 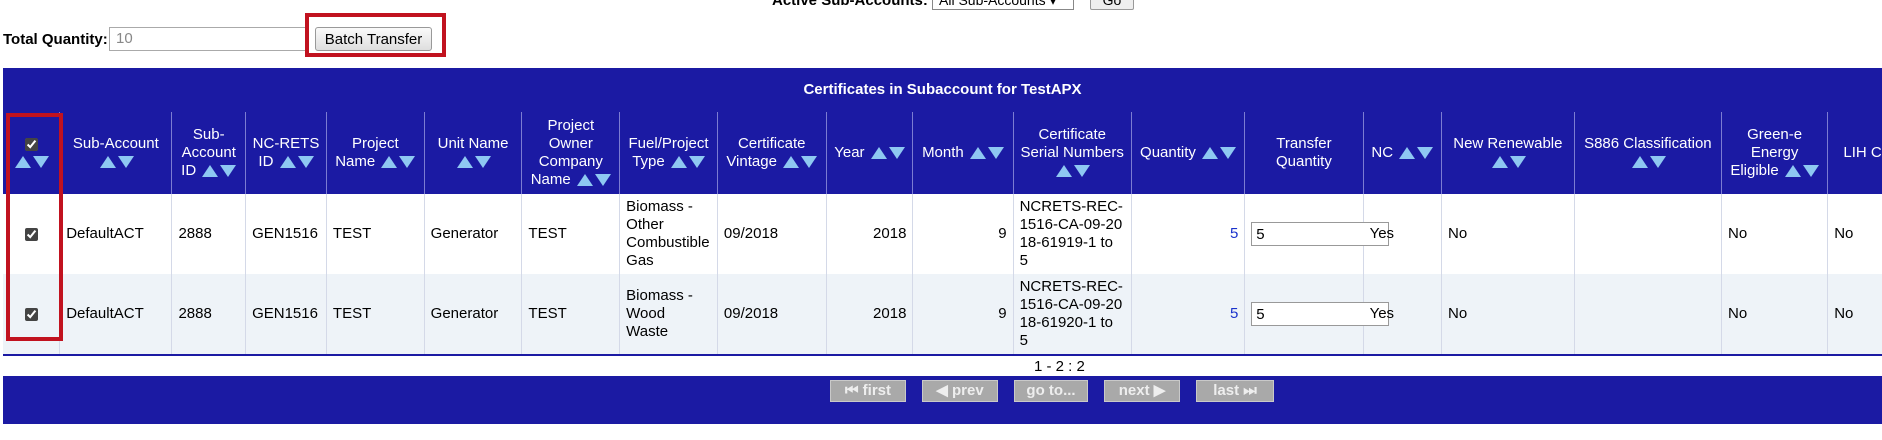 I want to click on batch-transfer-button: Batch Transfer, so click(x=373, y=39).